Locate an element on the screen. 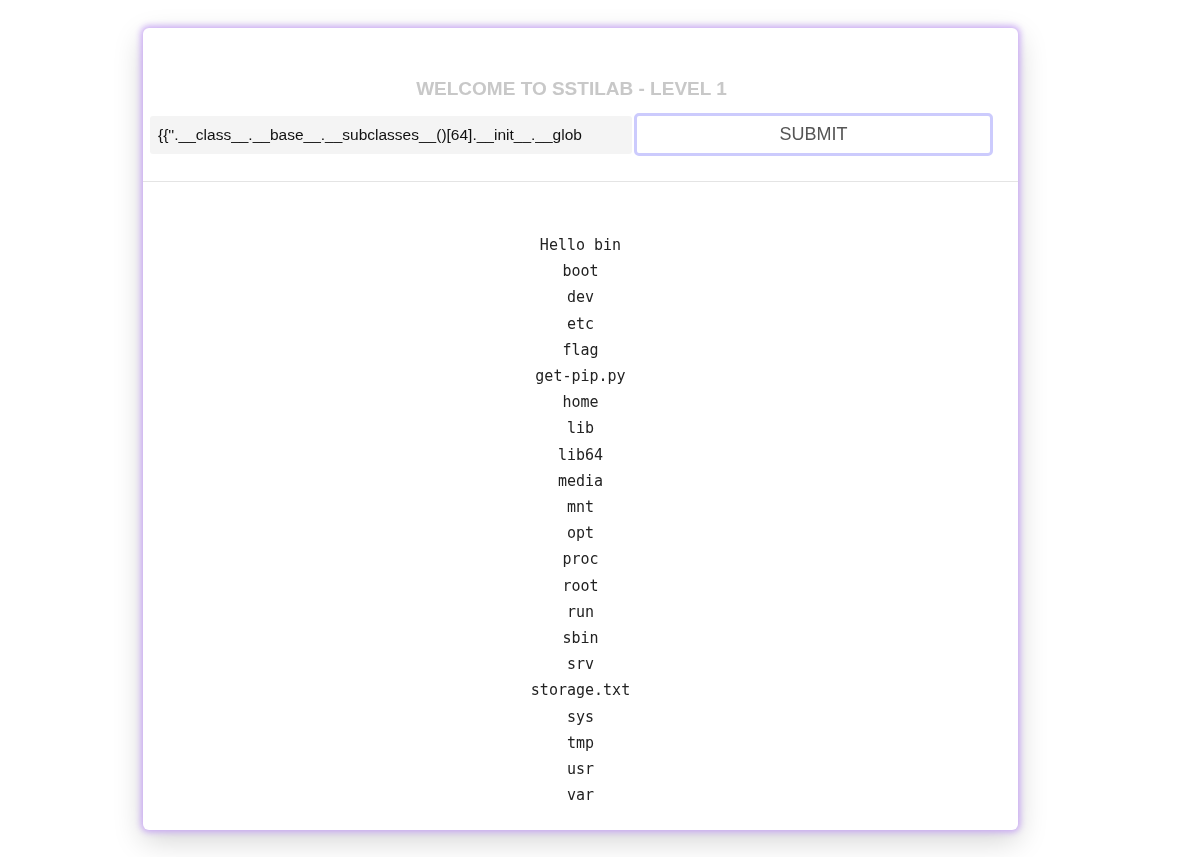  output-line: root is located at coordinates (580, 586).